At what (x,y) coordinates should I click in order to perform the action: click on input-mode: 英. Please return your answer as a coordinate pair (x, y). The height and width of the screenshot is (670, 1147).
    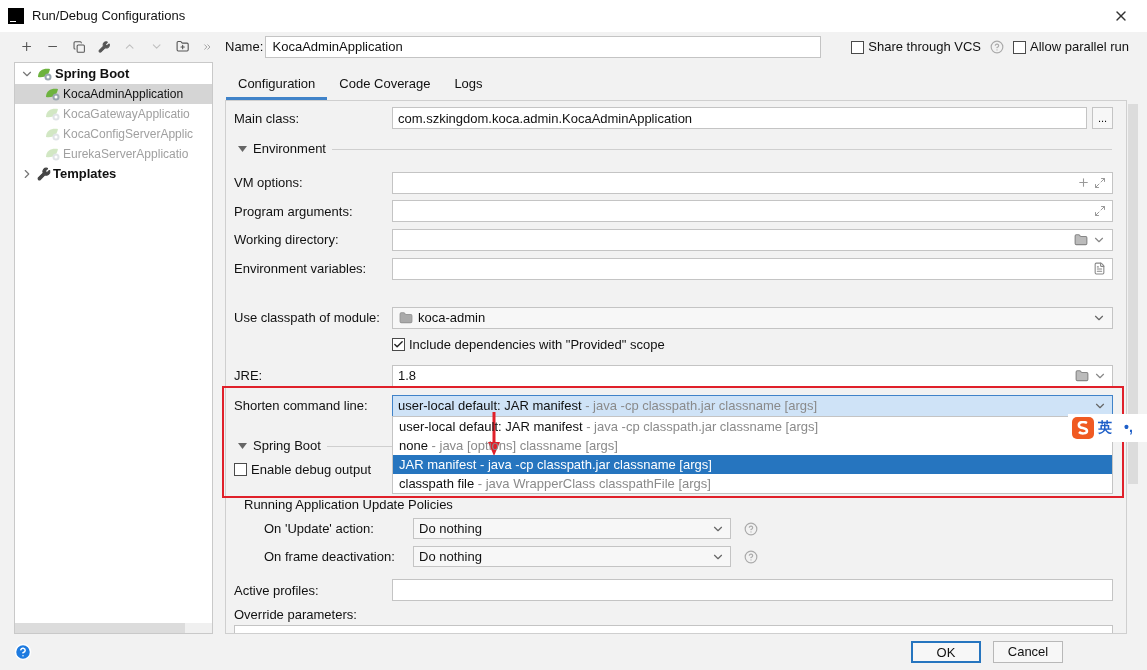
    Looking at the image, I should click on (1105, 428).